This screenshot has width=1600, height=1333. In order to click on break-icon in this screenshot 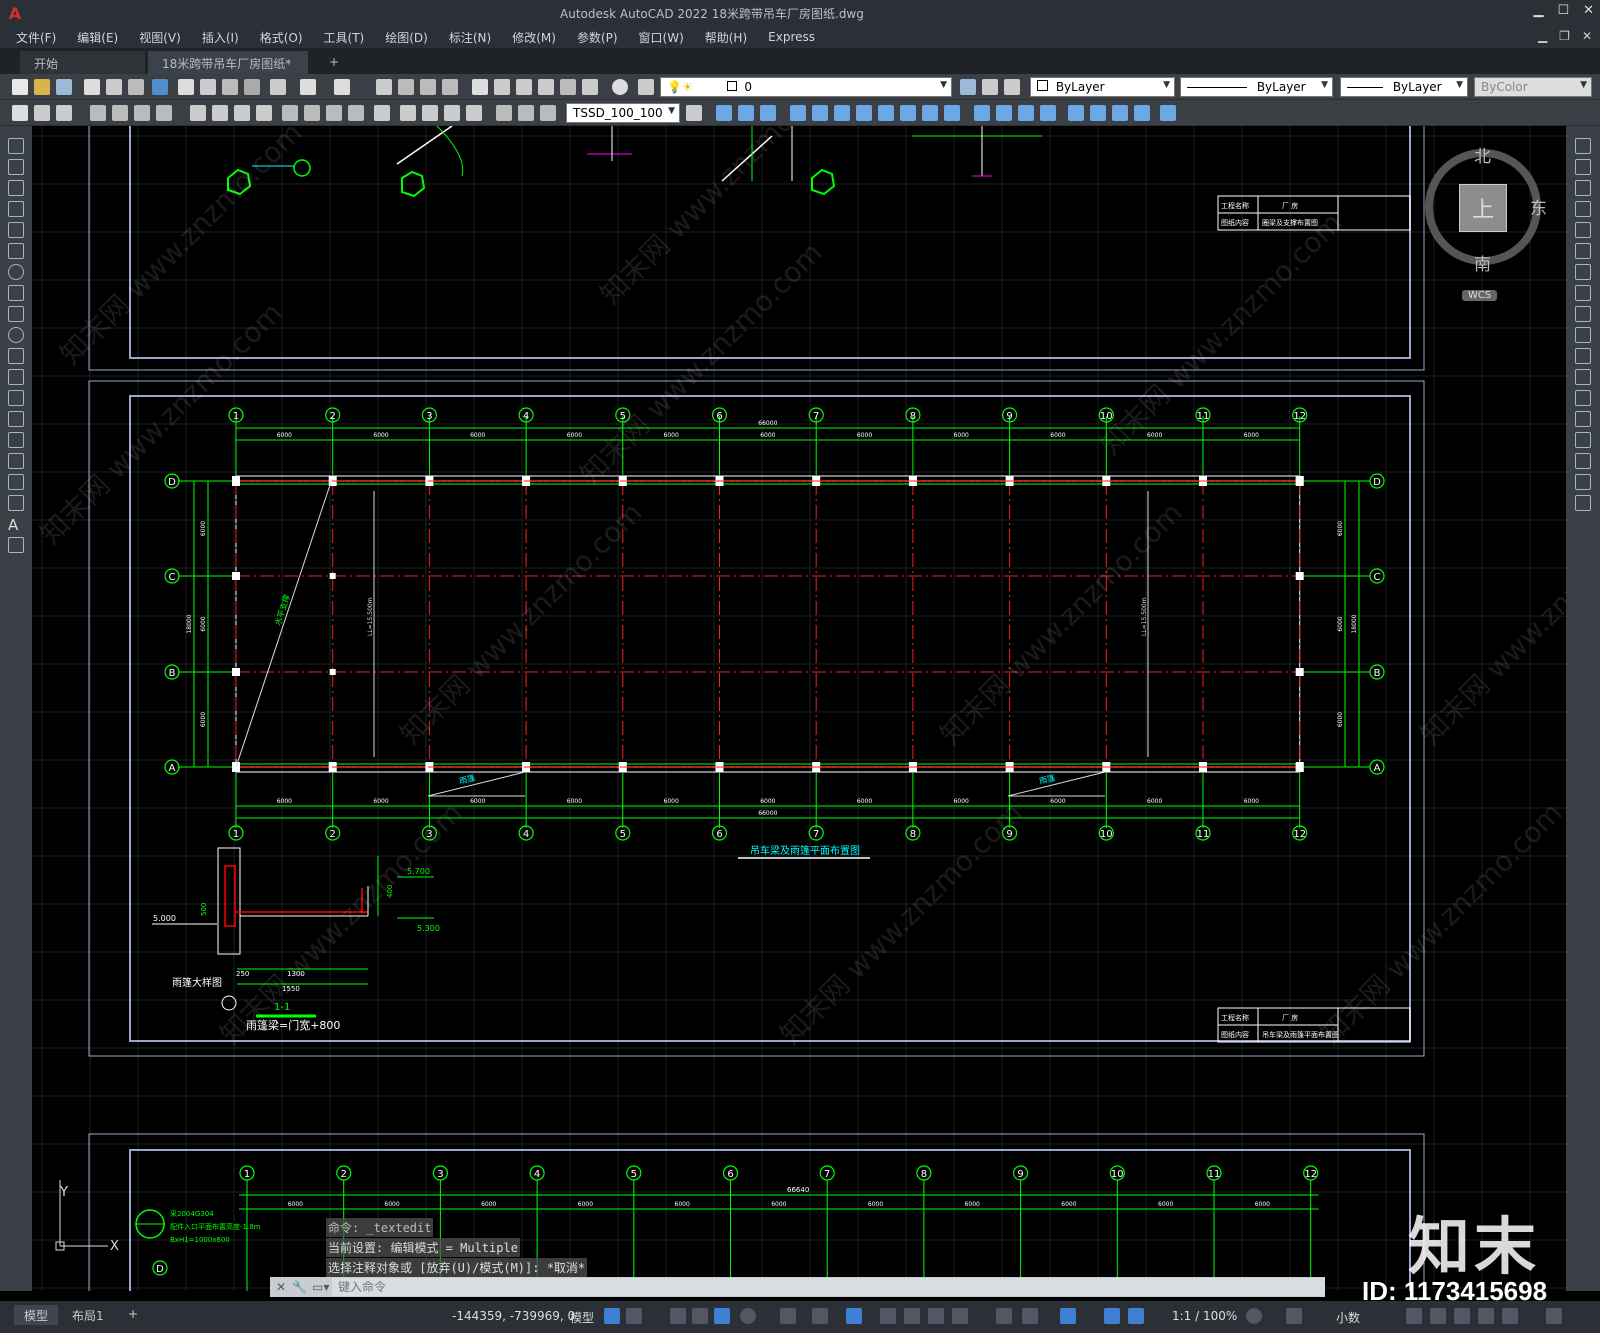, I will do `click(1583, 398)`.